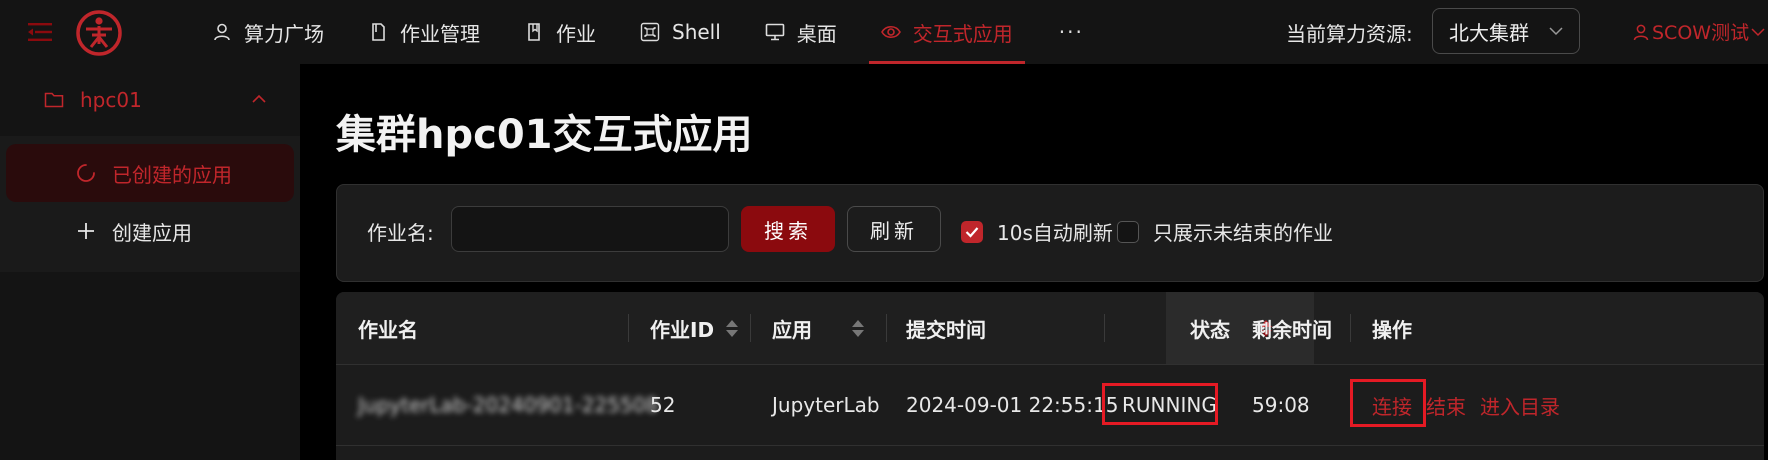 This screenshot has width=1768, height=460. I want to click on eye-icon, so click(890, 32).